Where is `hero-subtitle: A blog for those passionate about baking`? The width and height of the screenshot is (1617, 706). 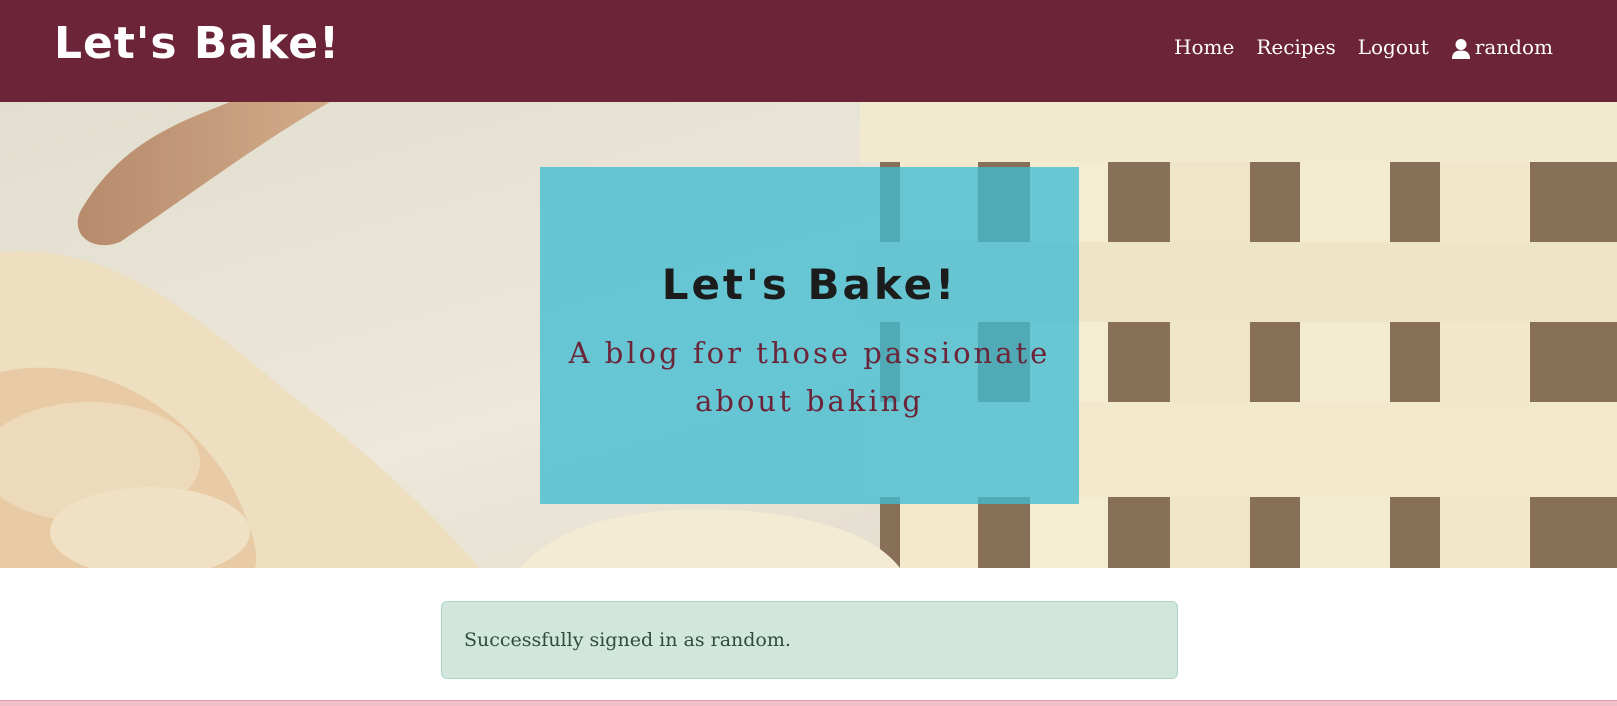 hero-subtitle: A blog for those passionate about baking is located at coordinates (809, 377).